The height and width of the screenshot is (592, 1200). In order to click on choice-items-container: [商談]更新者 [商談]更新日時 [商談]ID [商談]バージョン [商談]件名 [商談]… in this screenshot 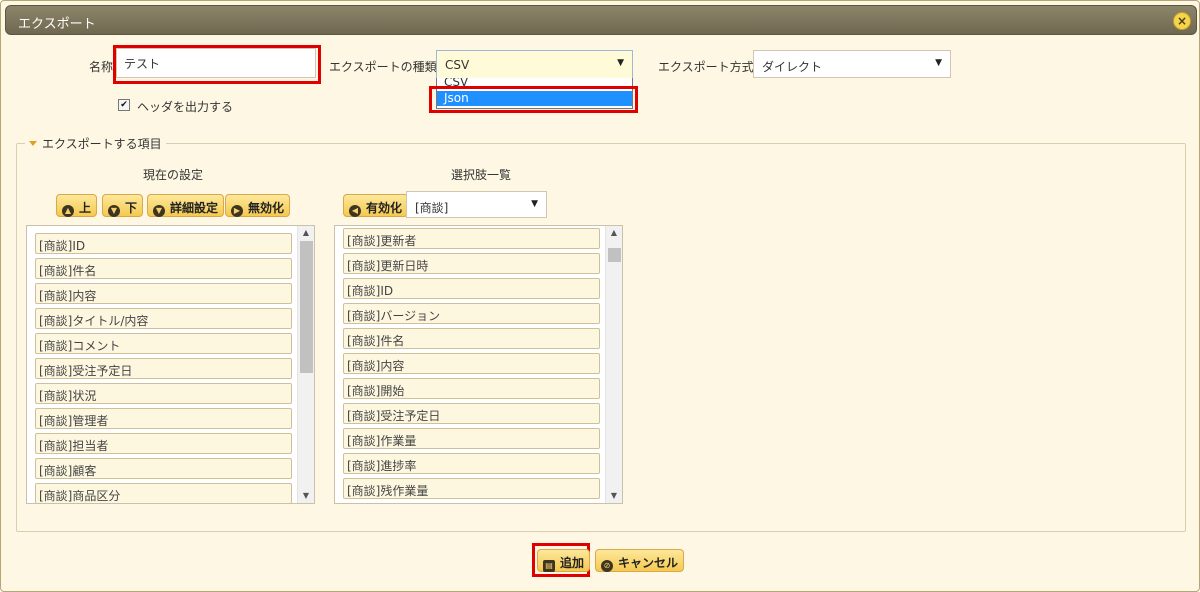, I will do `click(471, 365)`.